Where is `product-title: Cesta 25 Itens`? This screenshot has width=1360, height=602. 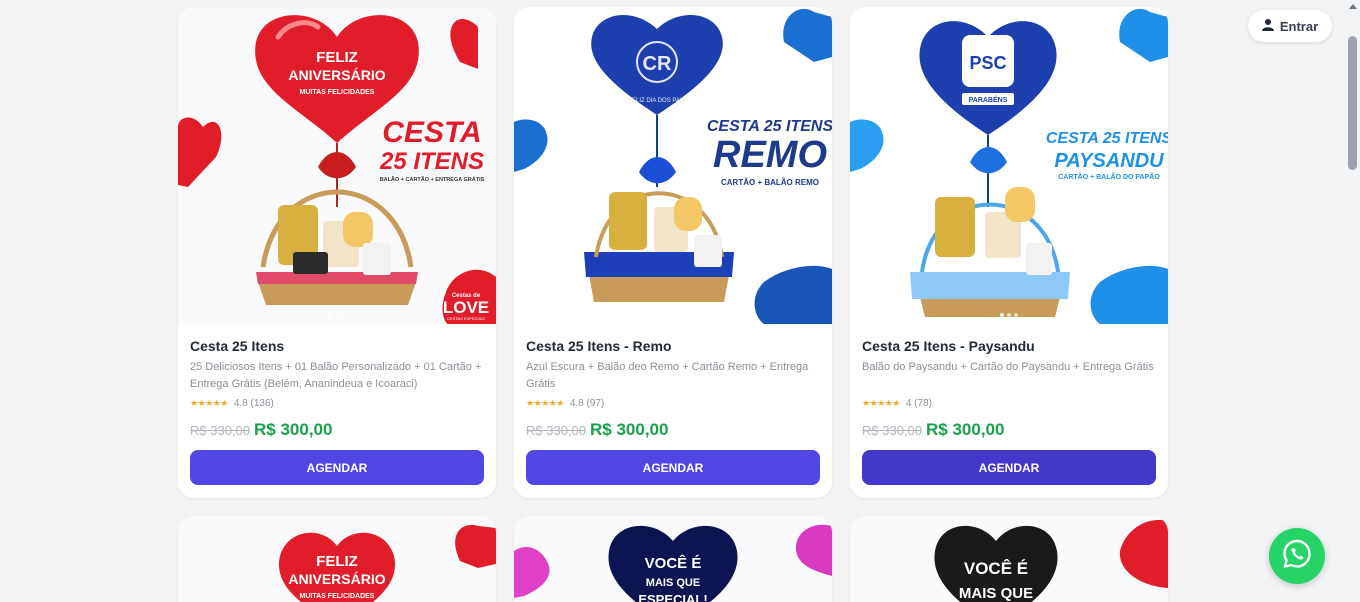
product-title: Cesta 25 Itens is located at coordinates (337, 346).